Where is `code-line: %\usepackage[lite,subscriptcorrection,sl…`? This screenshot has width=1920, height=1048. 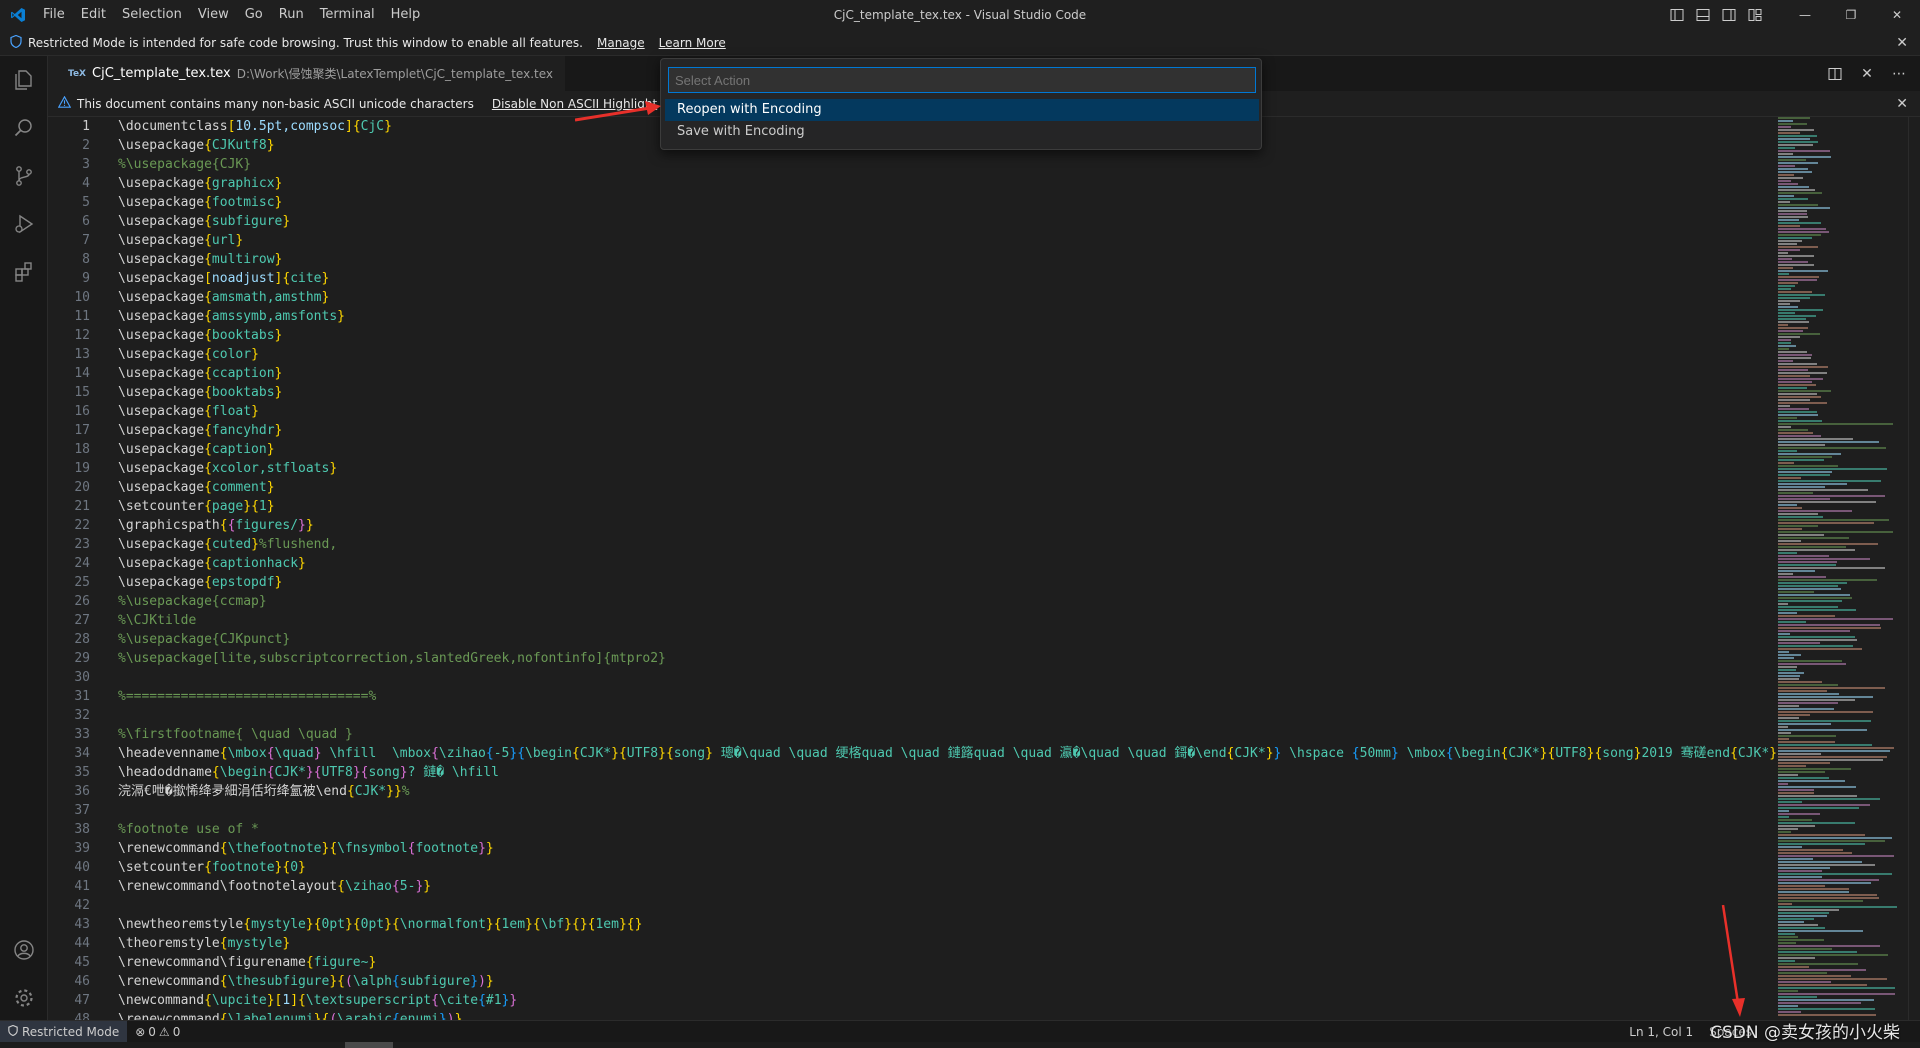
code-line: %\usepackage[lite,subscriptcorrection,sl… is located at coordinates (948, 658).